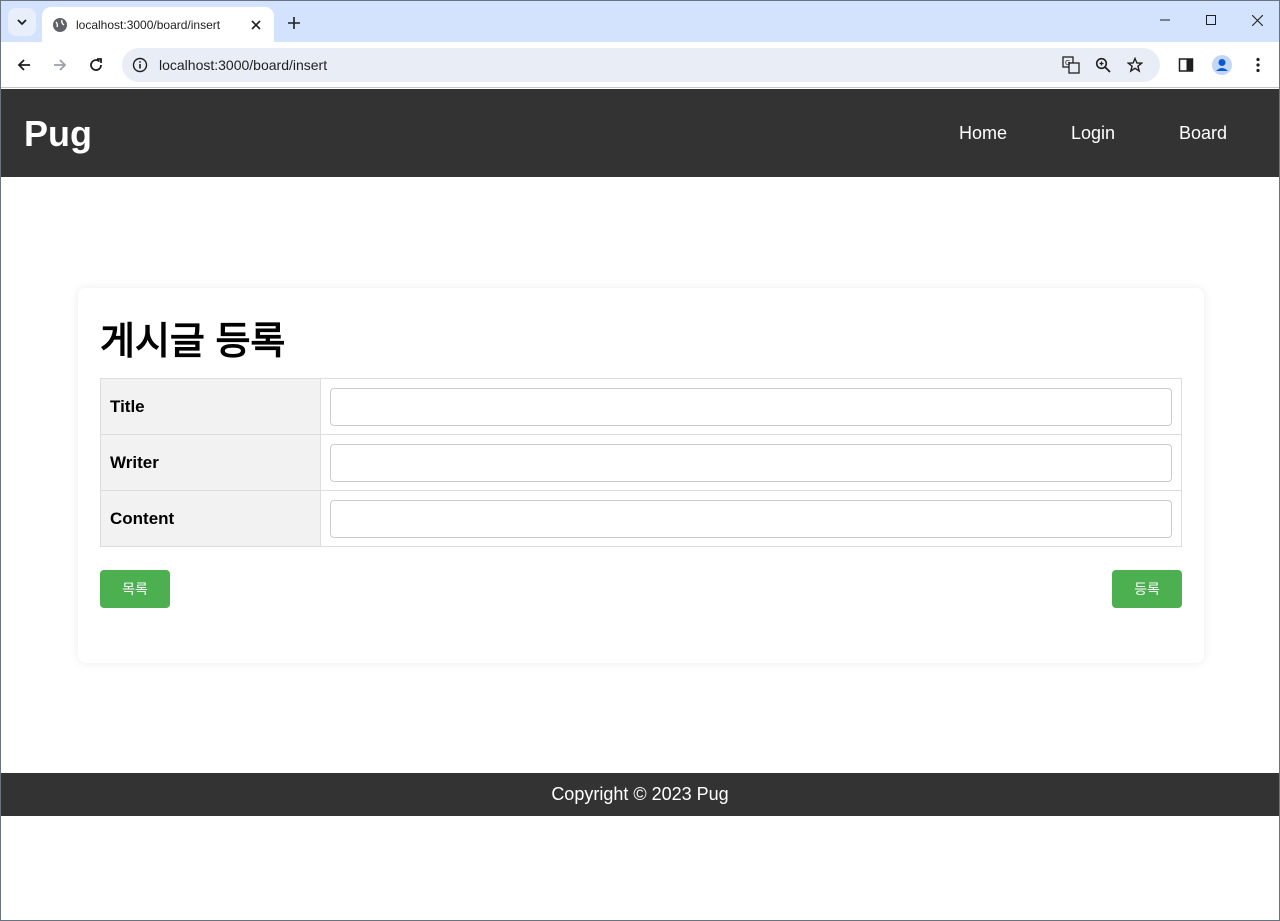 The width and height of the screenshot is (1280, 921). I want to click on maximize-button, so click(1211, 20).